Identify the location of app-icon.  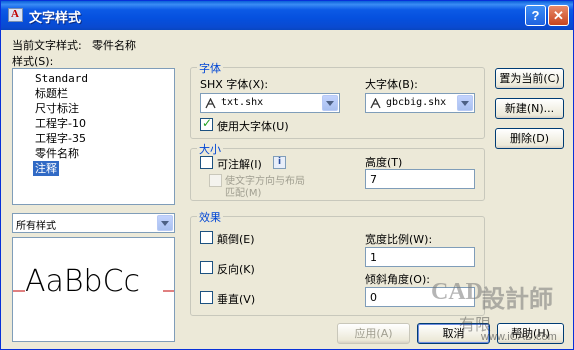
(15, 15).